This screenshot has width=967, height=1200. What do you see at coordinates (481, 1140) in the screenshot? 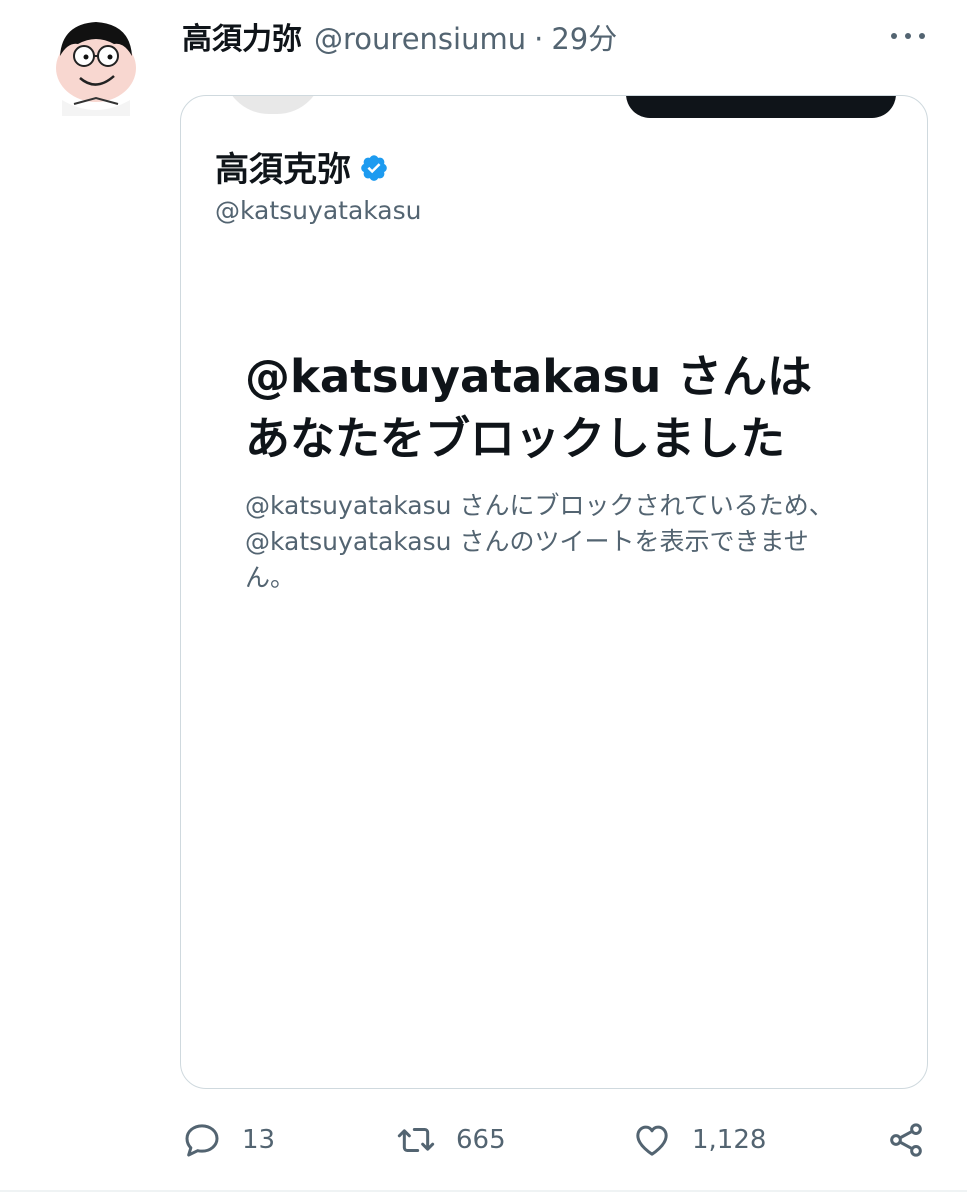
I see `retweet-count: 665` at bounding box center [481, 1140].